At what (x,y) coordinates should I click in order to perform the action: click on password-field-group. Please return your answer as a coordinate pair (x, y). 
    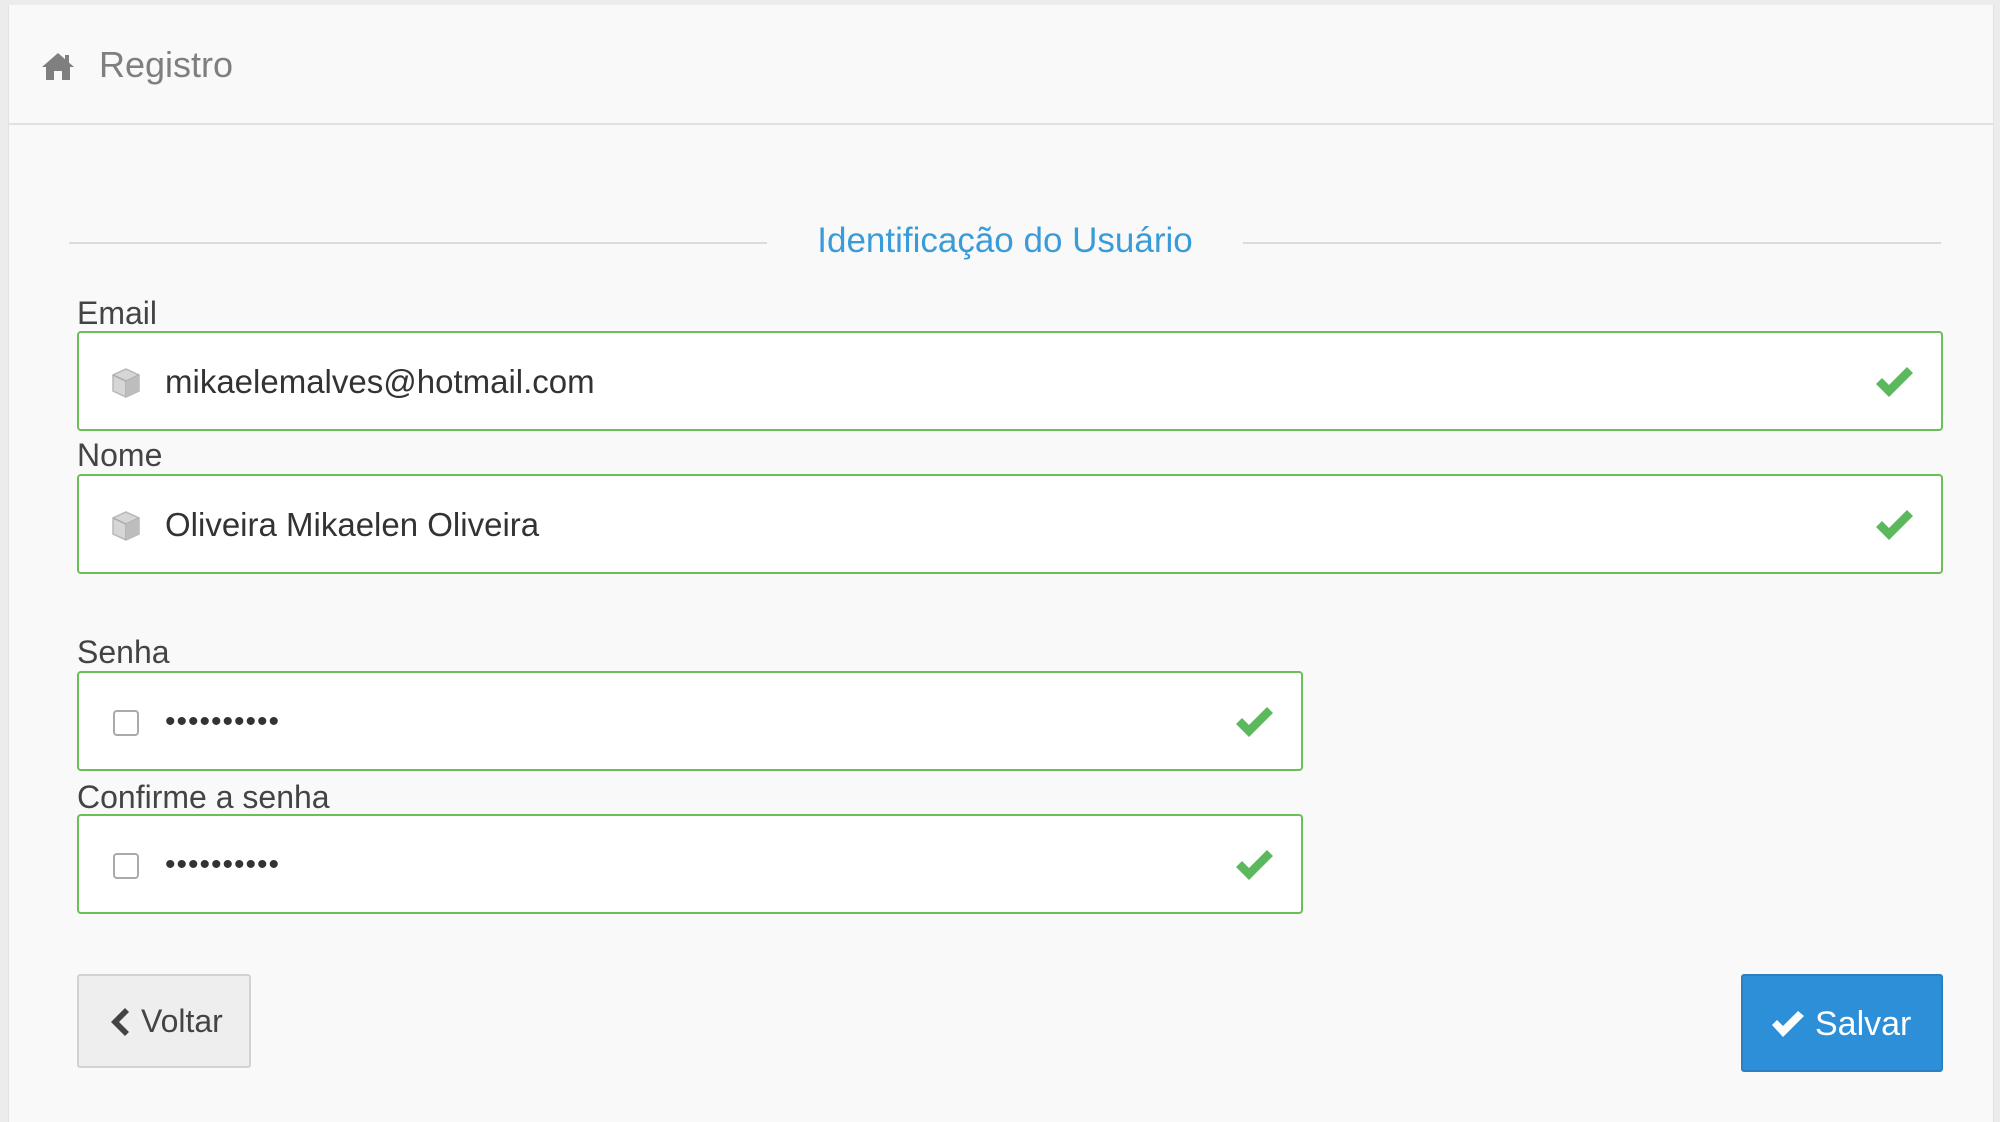
    Looking at the image, I should click on (690, 721).